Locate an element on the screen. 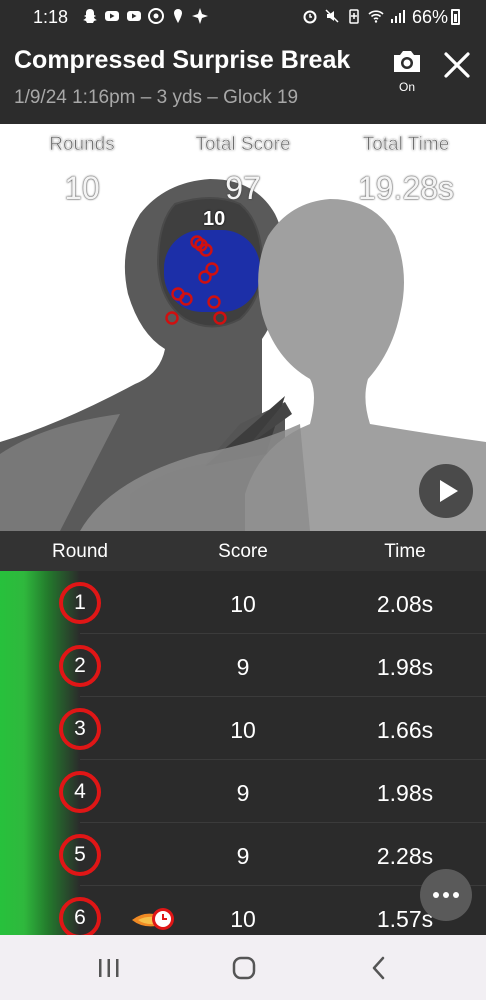 This screenshot has height=1000, width=486. notification-icons is located at coordinates (145, 16).